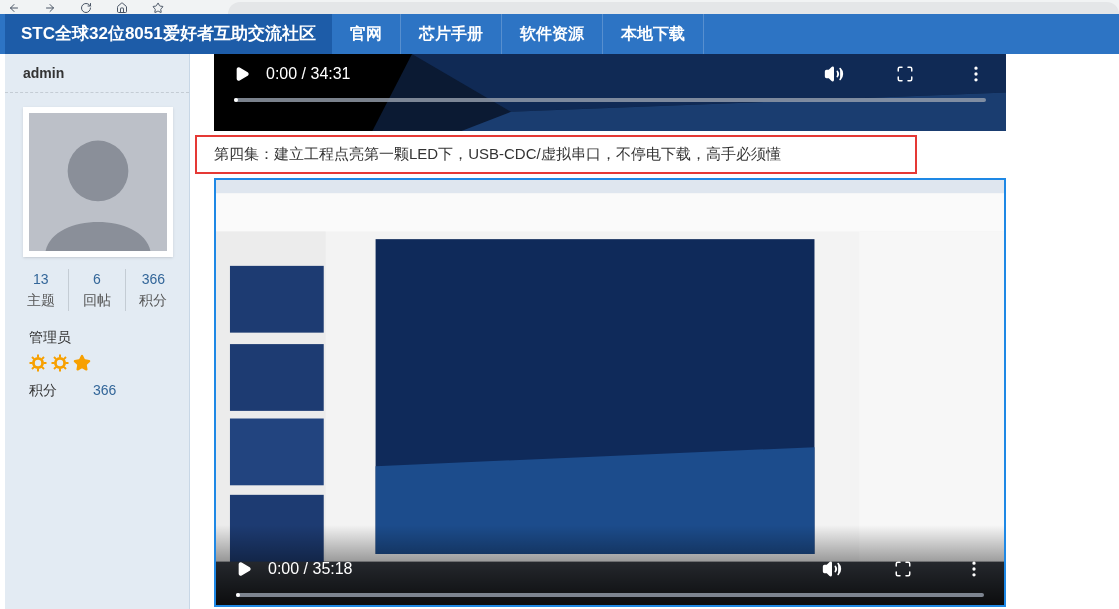 The image size is (1119, 609). Describe the element at coordinates (40, 300) in the screenshot. I see `stat-label: 主题` at that location.